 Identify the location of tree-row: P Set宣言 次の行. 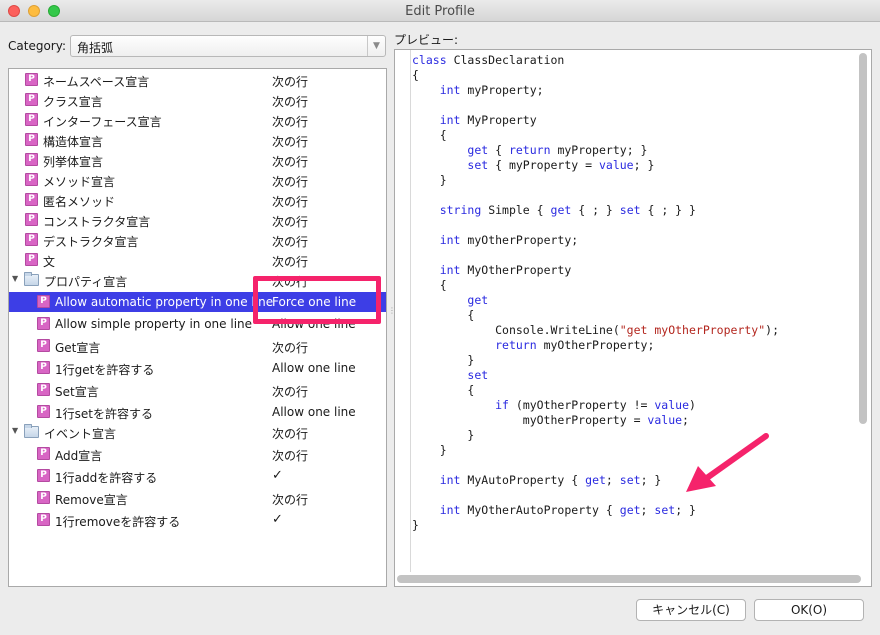
(197, 390).